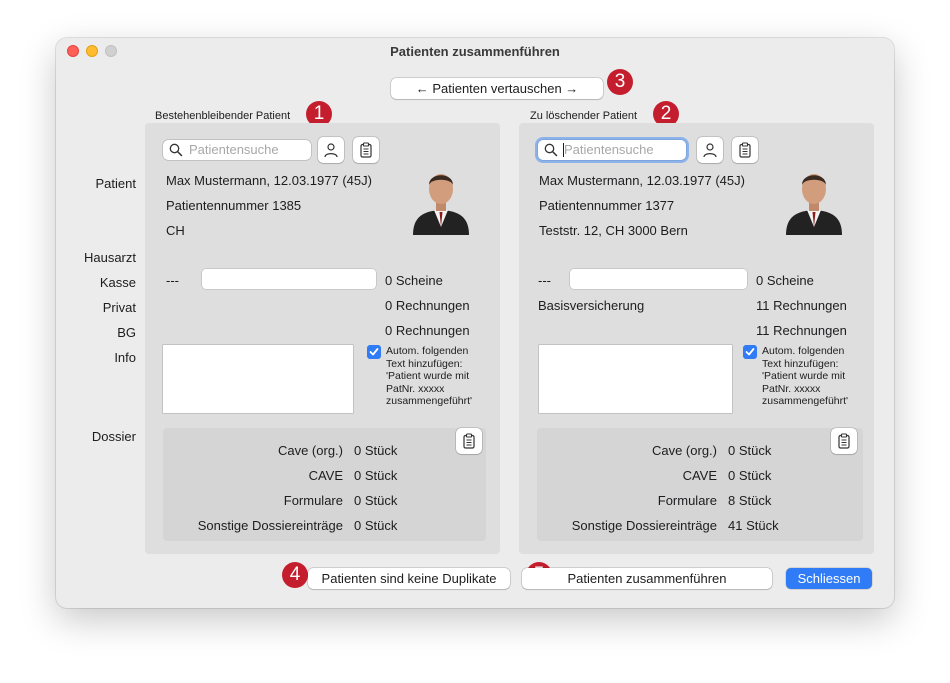 Image resolution: width=950 pixels, height=683 pixels. What do you see at coordinates (258, 379) in the screenshot?
I see `left-info-textarea` at bounding box center [258, 379].